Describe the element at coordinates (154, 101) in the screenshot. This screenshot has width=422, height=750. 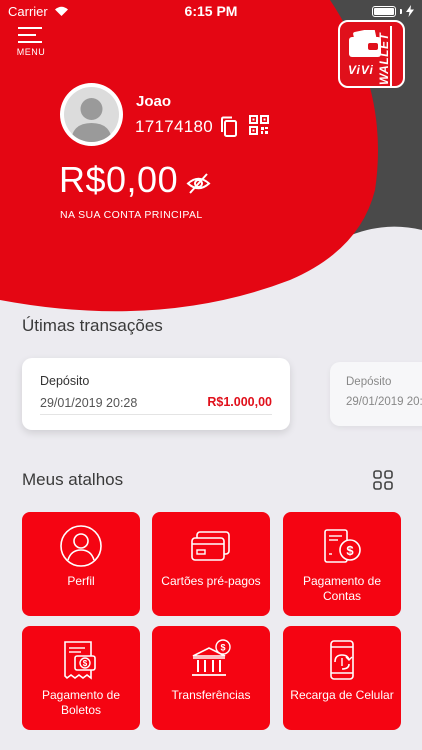
I see `user-name: Joao` at that location.